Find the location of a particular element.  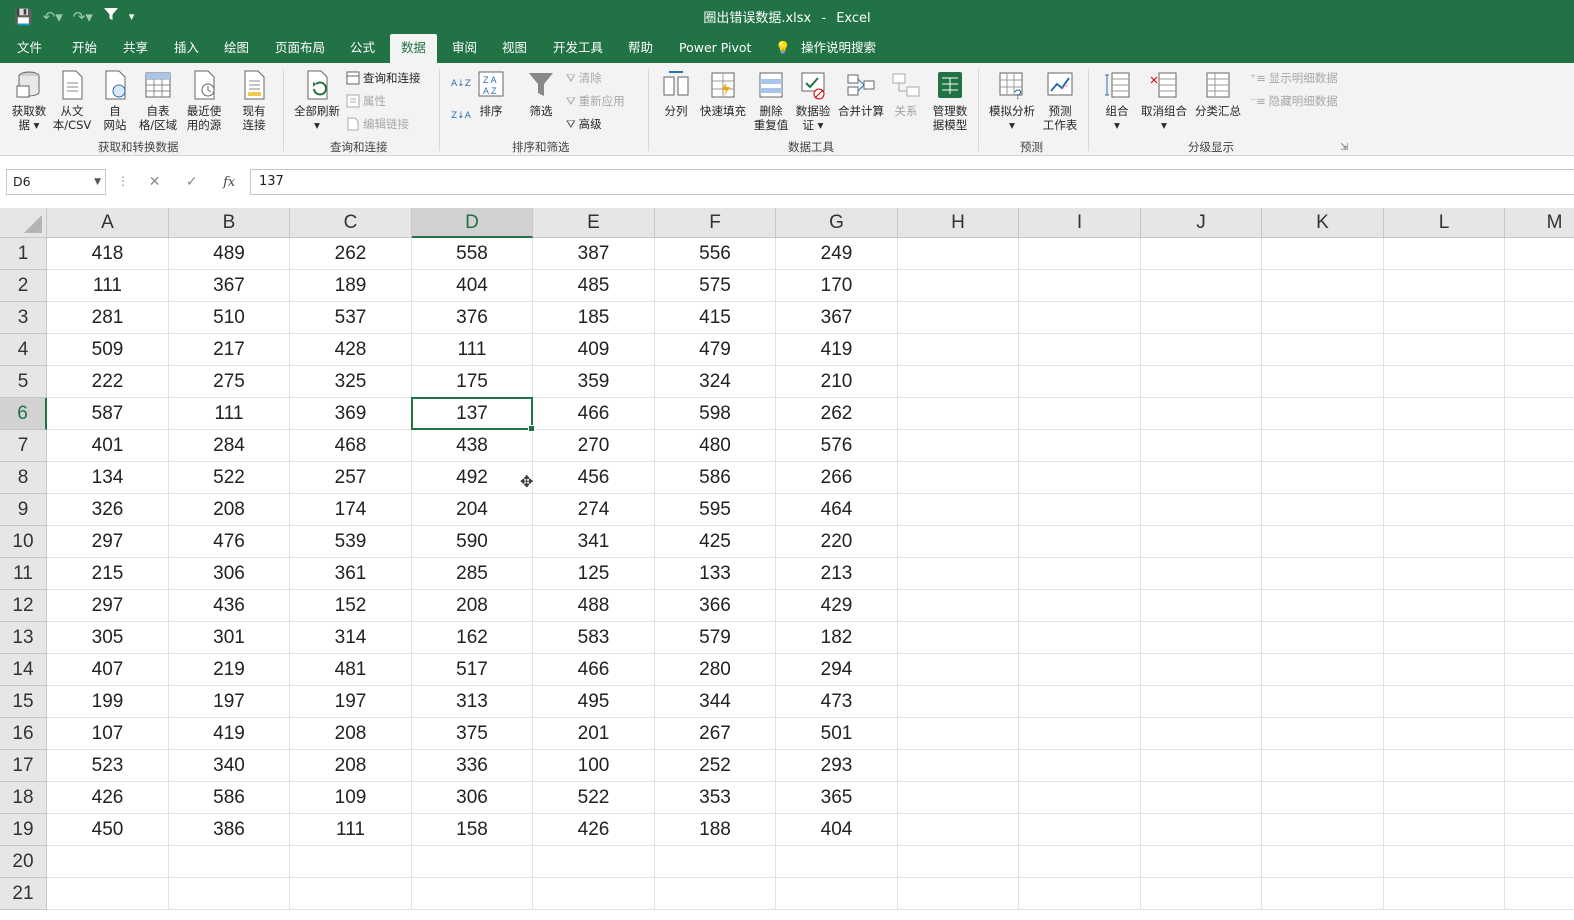

cell-G4: 419 is located at coordinates (837, 350).